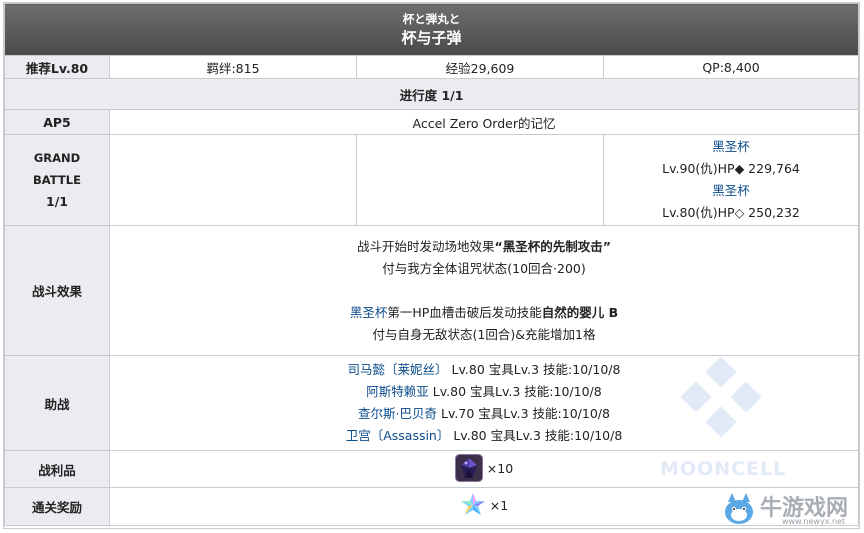 Image resolution: width=864 pixels, height=533 pixels. Describe the element at coordinates (57, 122) in the screenshot. I see `ap-cost: AP5` at that location.